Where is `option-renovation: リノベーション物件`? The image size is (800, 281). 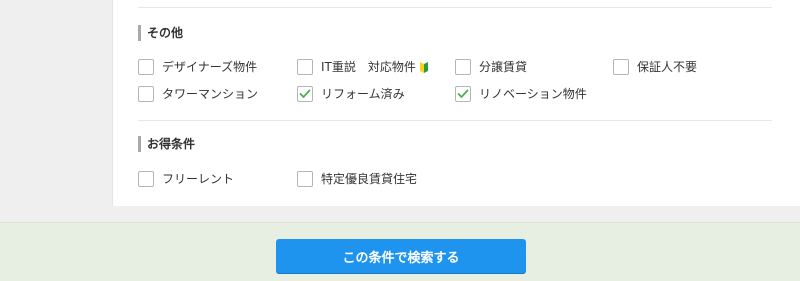
option-renovation: リノベーション物件 is located at coordinates (521, 94).